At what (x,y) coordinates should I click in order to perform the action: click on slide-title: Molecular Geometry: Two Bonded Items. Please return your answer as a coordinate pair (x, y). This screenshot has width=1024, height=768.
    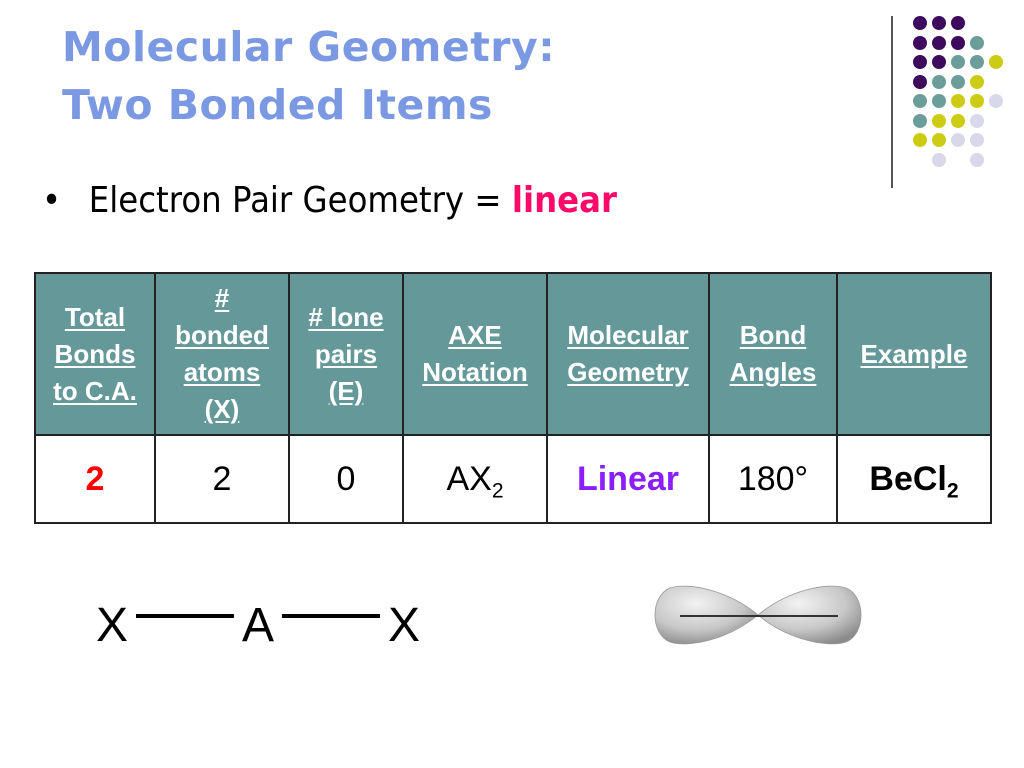
    Looking at the image, I should click on (308, 76).